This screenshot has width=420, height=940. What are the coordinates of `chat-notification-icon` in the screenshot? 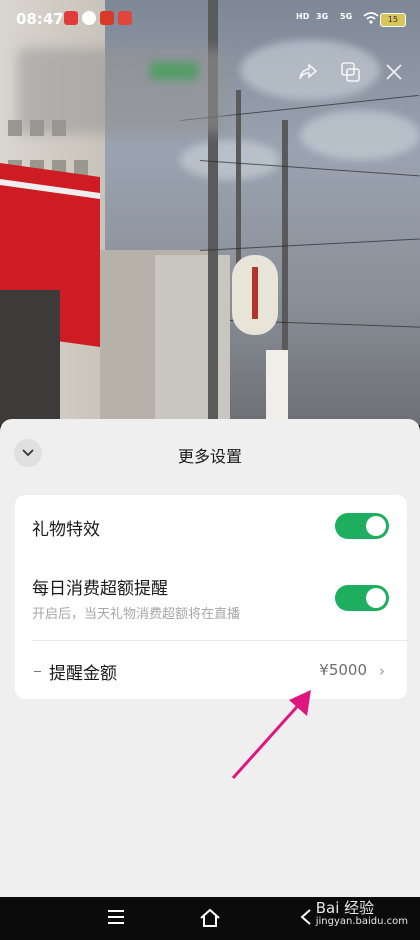 It's located at (89, 18).